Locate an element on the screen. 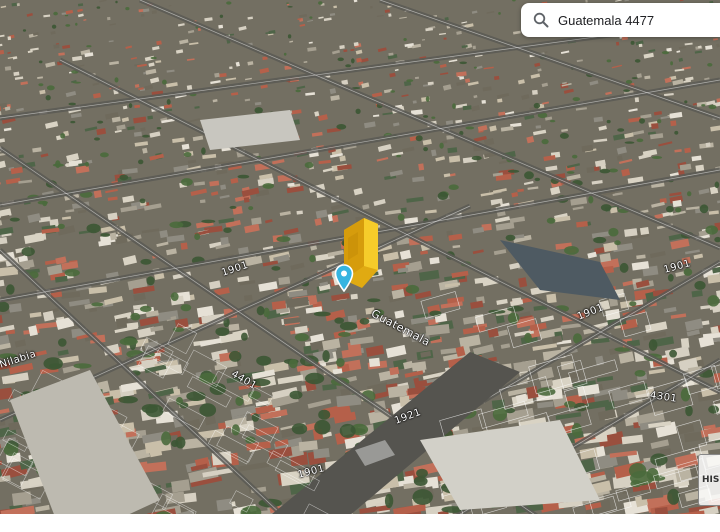 The width and height of the screenshot is (720, 532). bottom-bar is located at coordinates (360, 523).